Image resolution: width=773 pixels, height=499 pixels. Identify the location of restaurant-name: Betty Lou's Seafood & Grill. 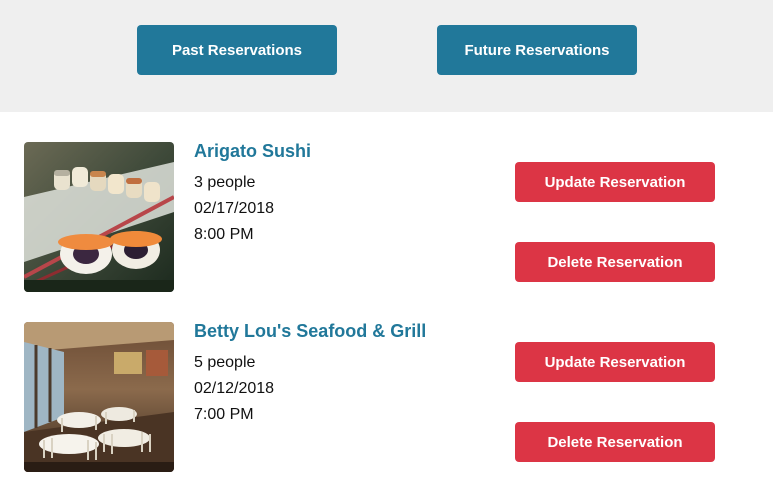
(310, 331).